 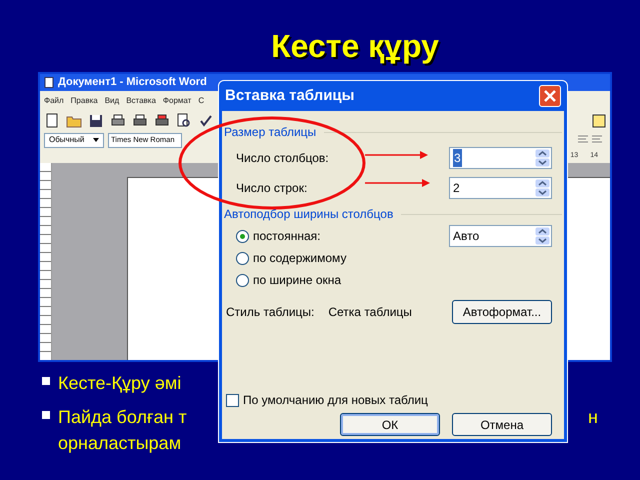 I want to click on spin-field: 2, so click(x=500, y=188).